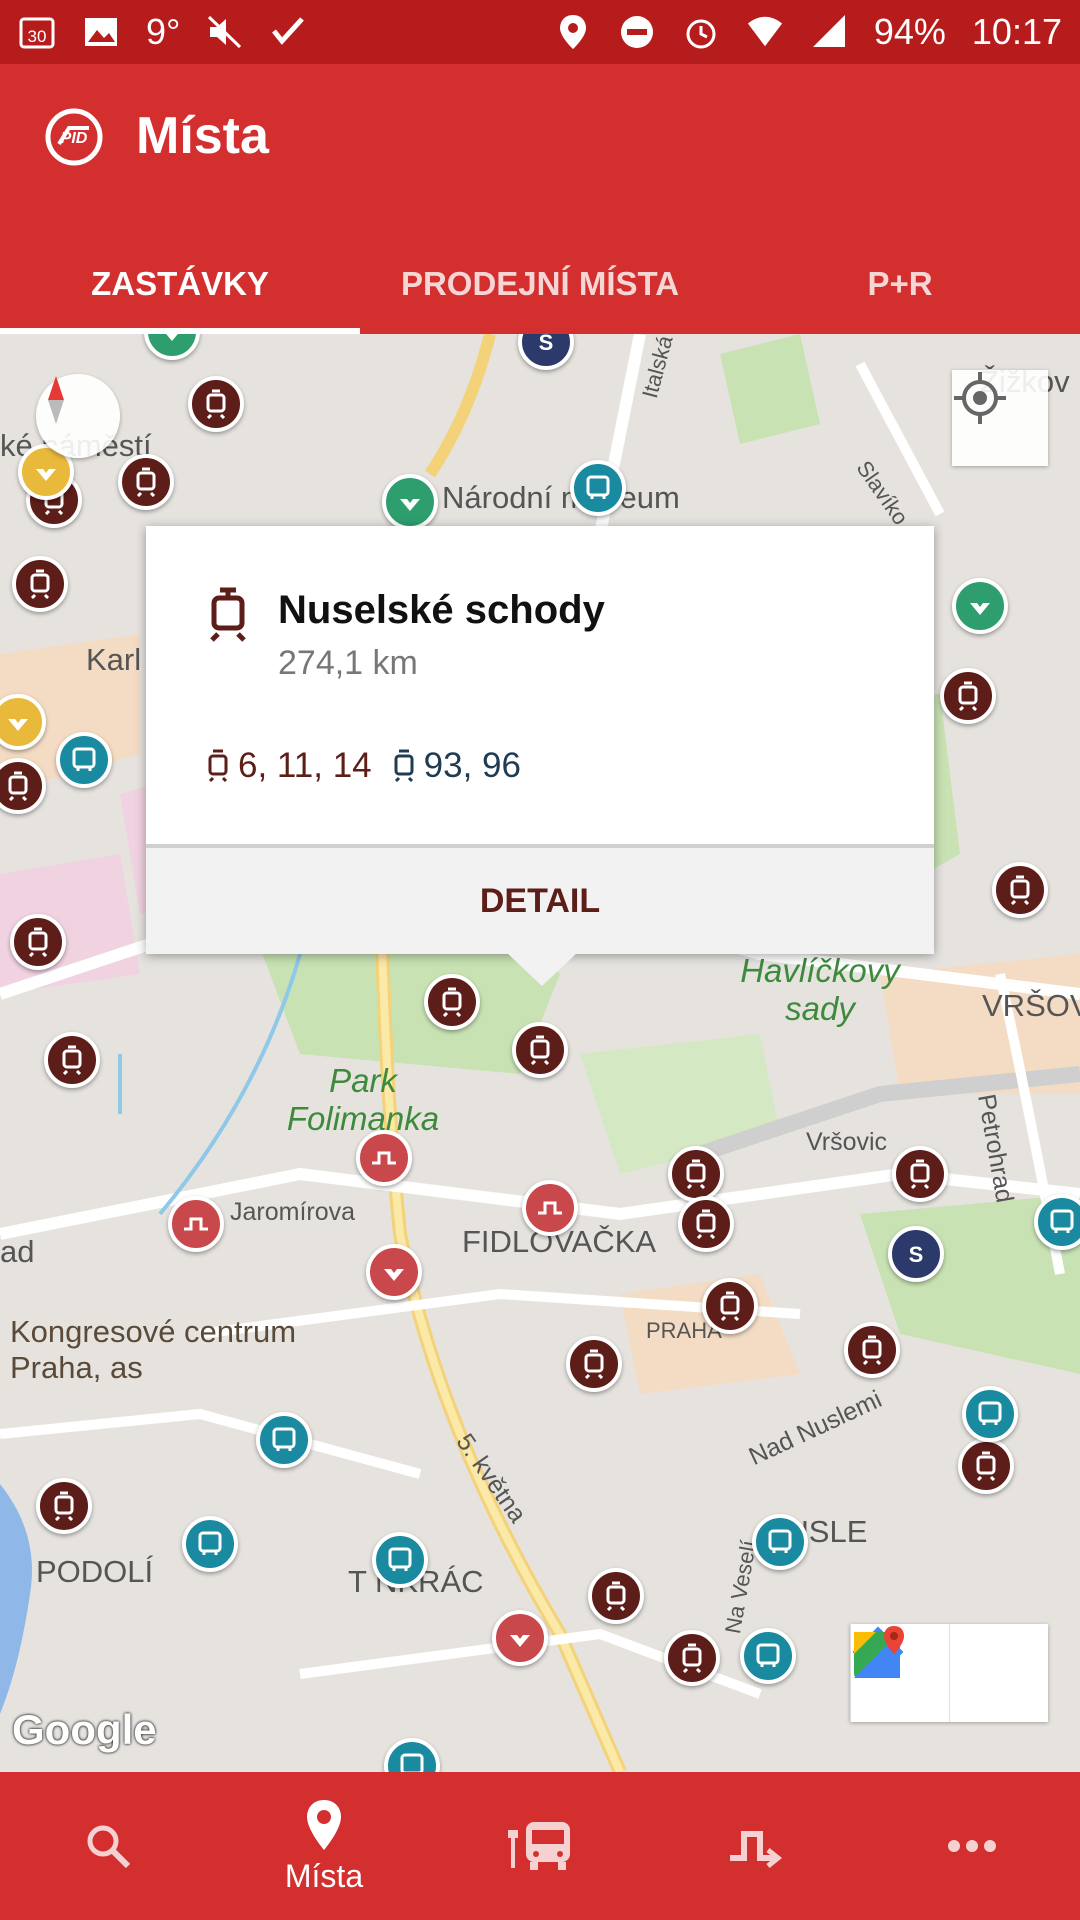 The width and height of the screenshot is (1080, 1920). I want to click on location-pin-icon, so click(324, 1824).